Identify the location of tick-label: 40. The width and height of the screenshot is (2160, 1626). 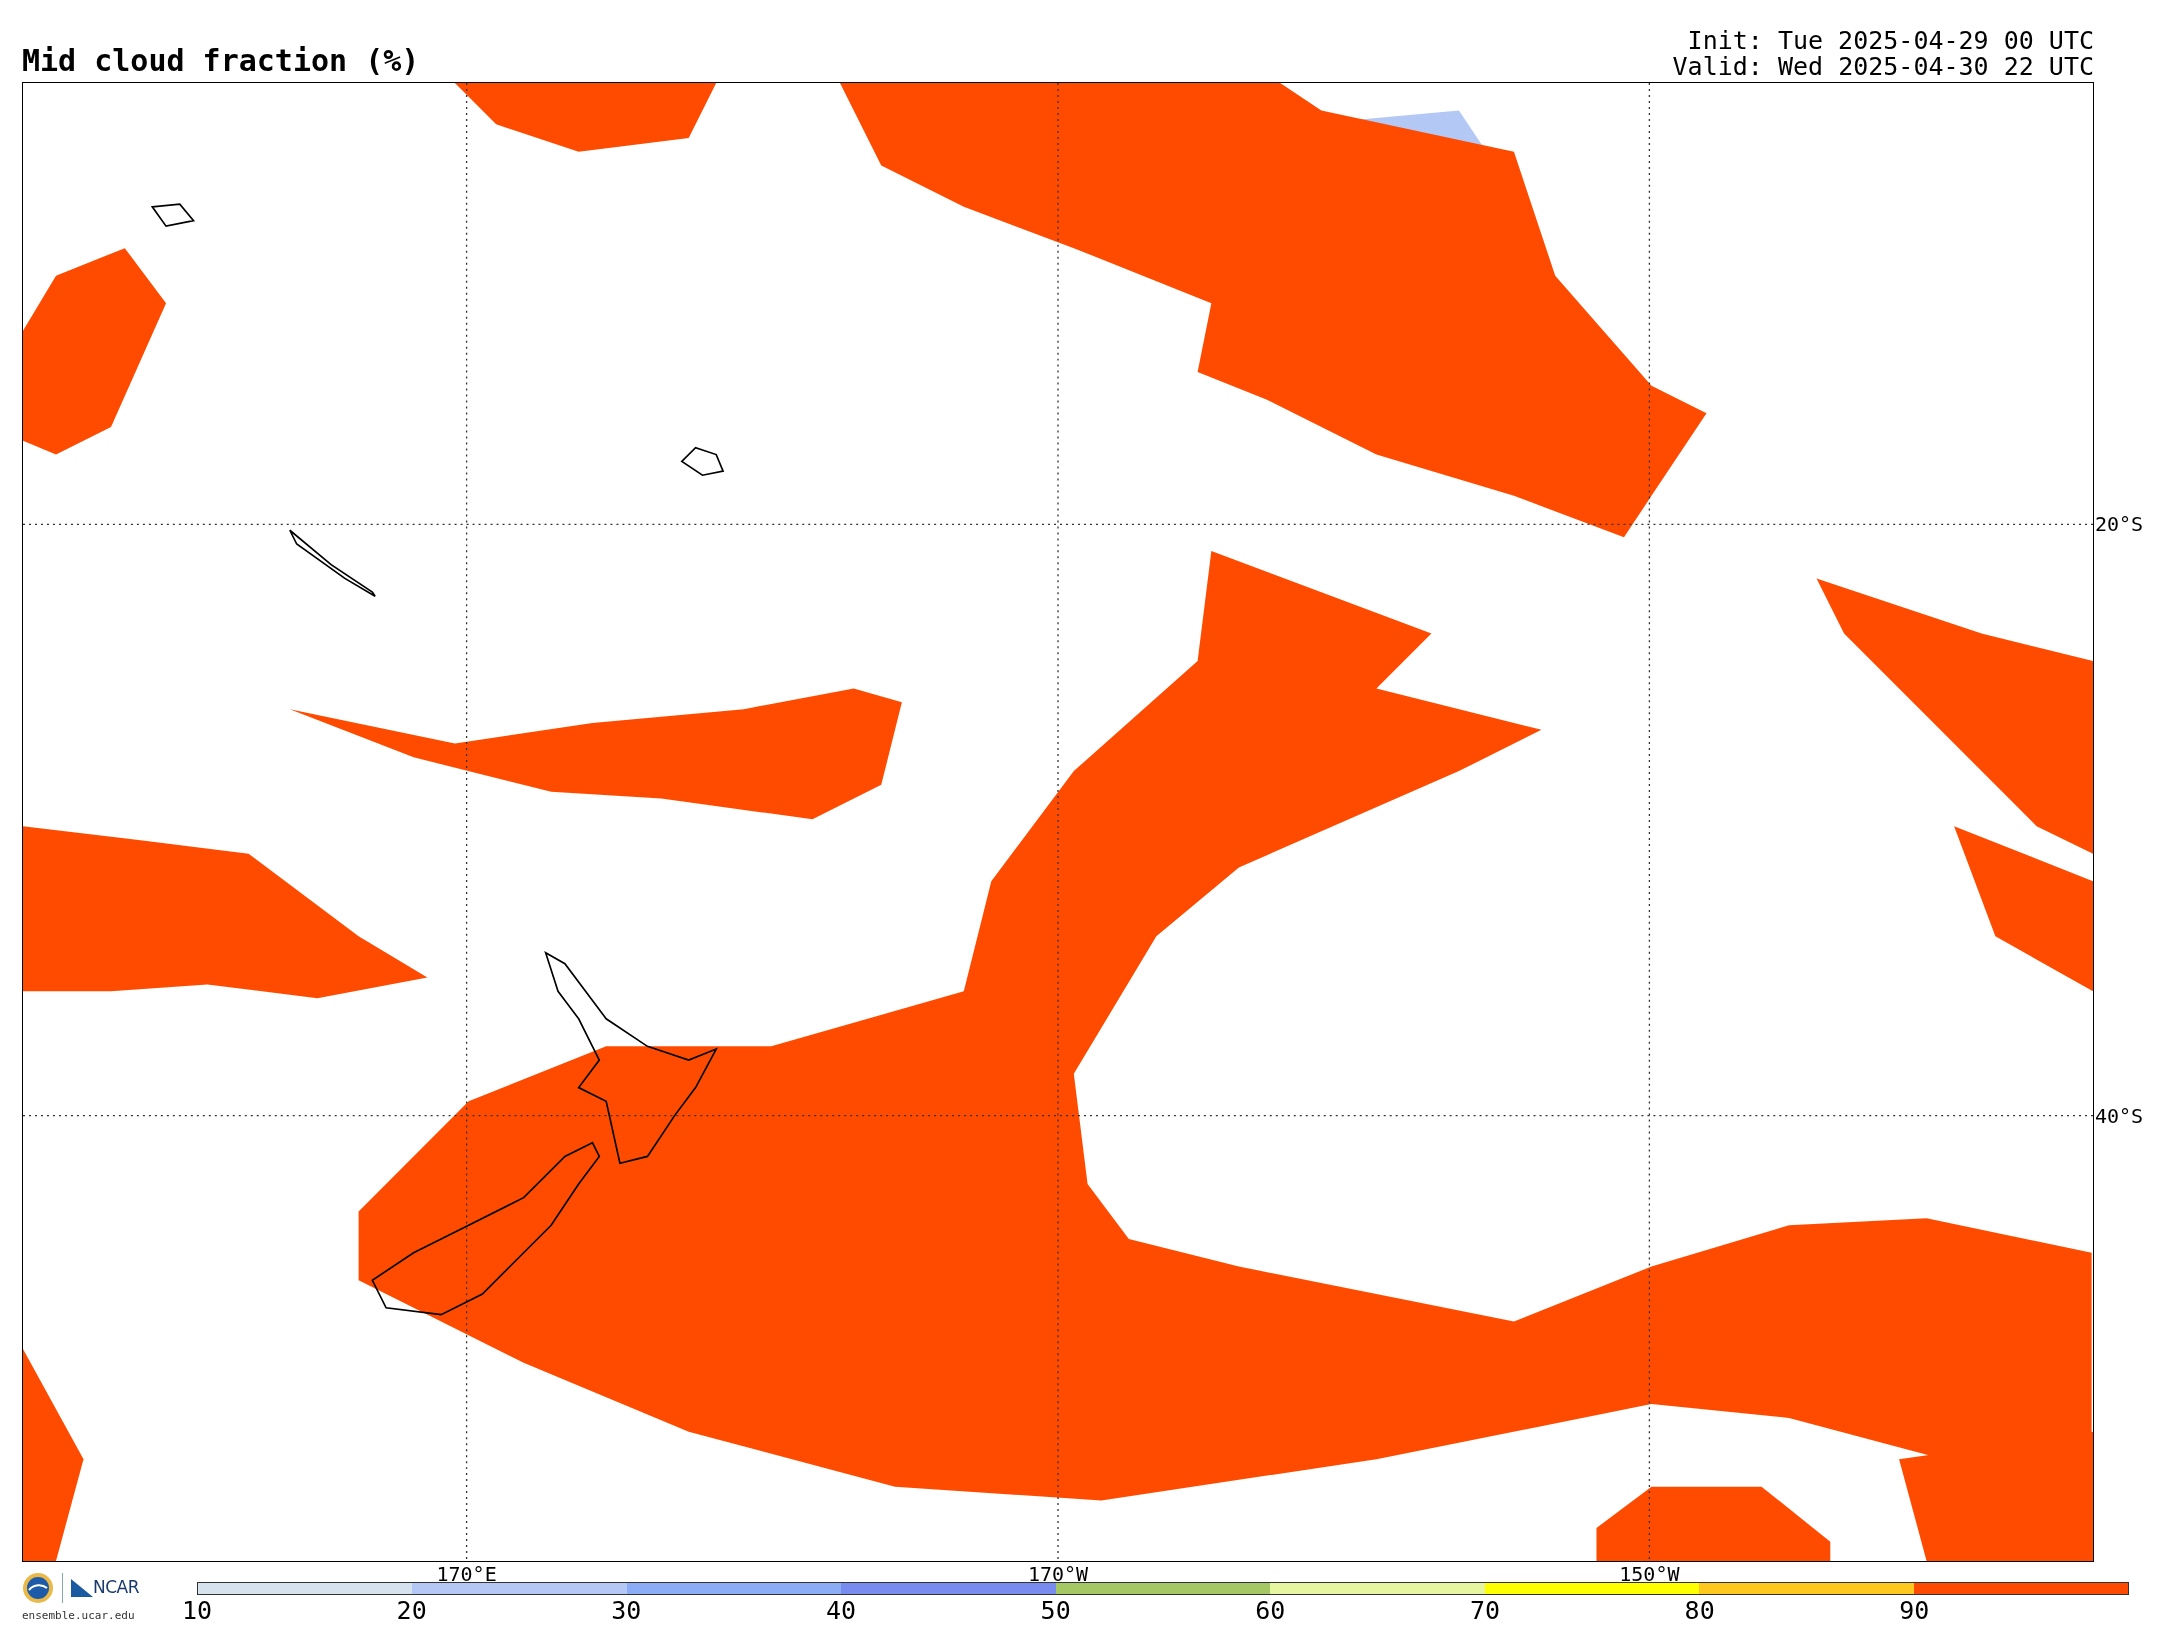
(841, 1610).